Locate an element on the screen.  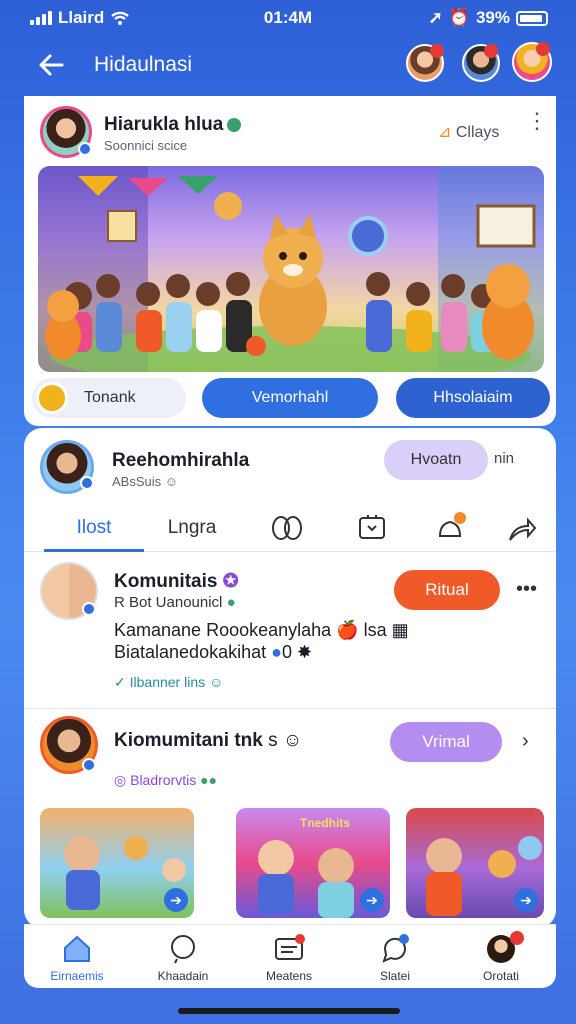
check-circle-icon: ✓ is located at coordinates (120, 682).